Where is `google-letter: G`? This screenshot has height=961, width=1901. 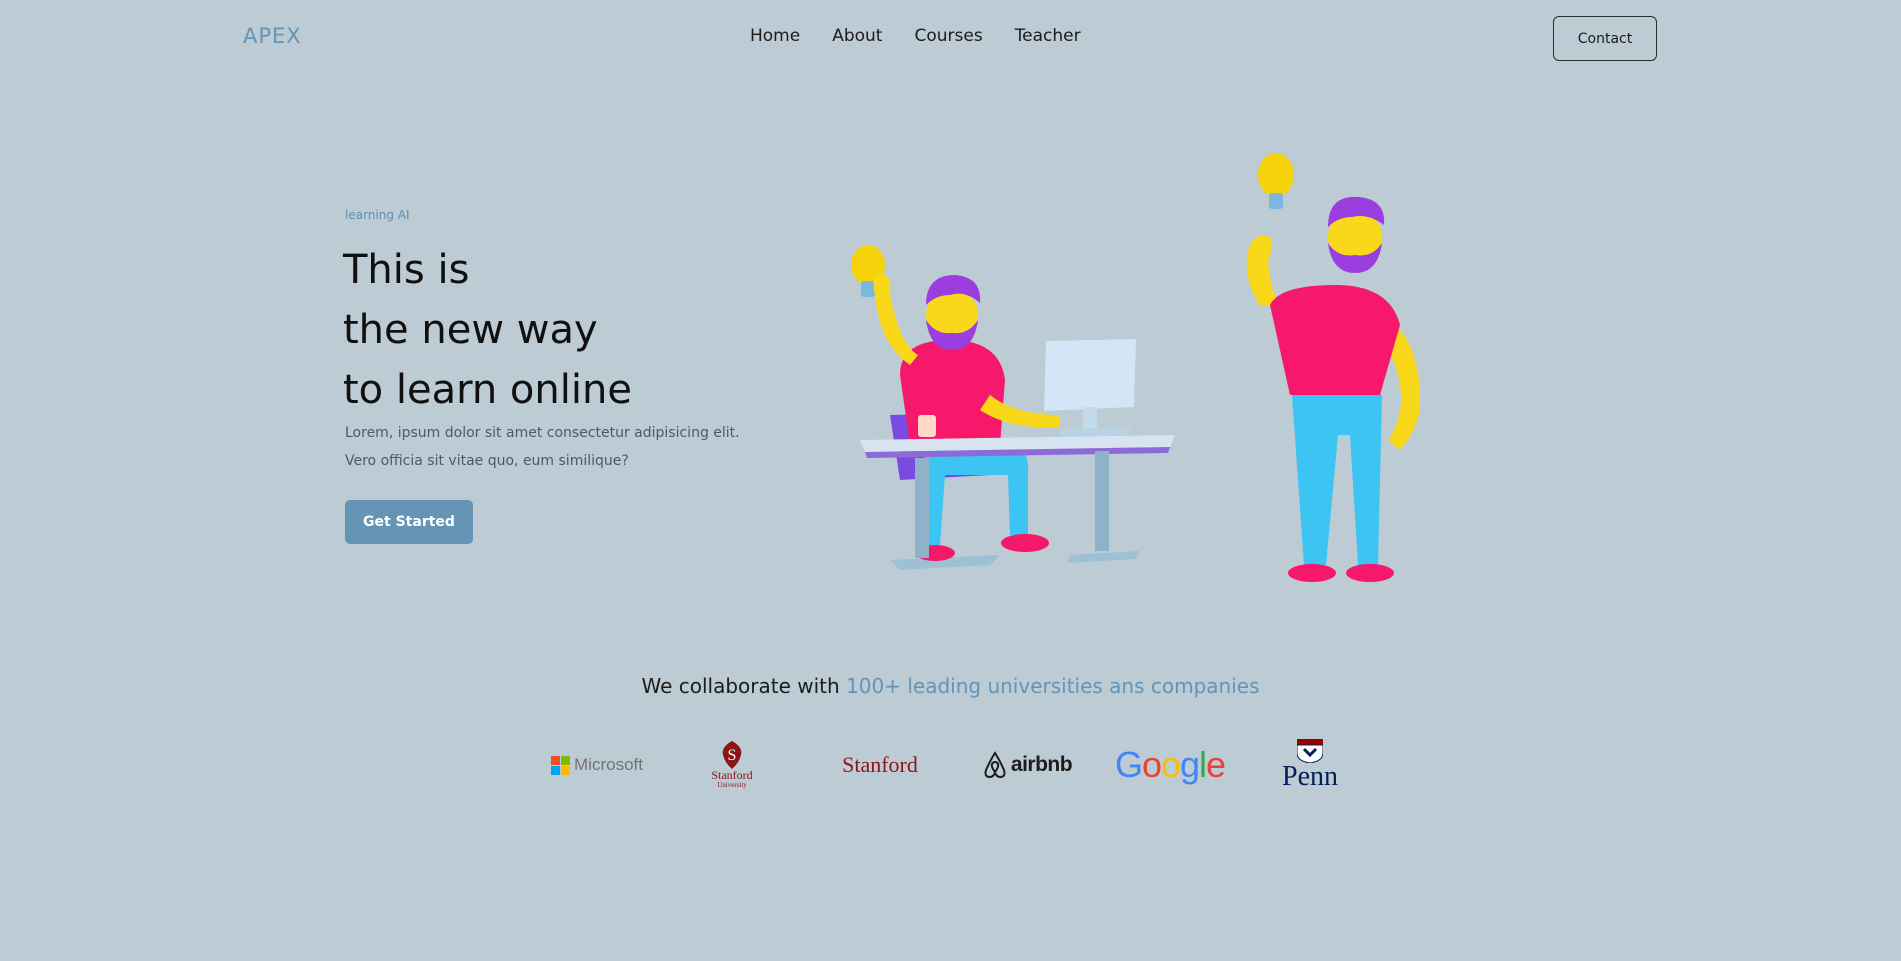 google-letter: G is located at coordinates (1128, 764).